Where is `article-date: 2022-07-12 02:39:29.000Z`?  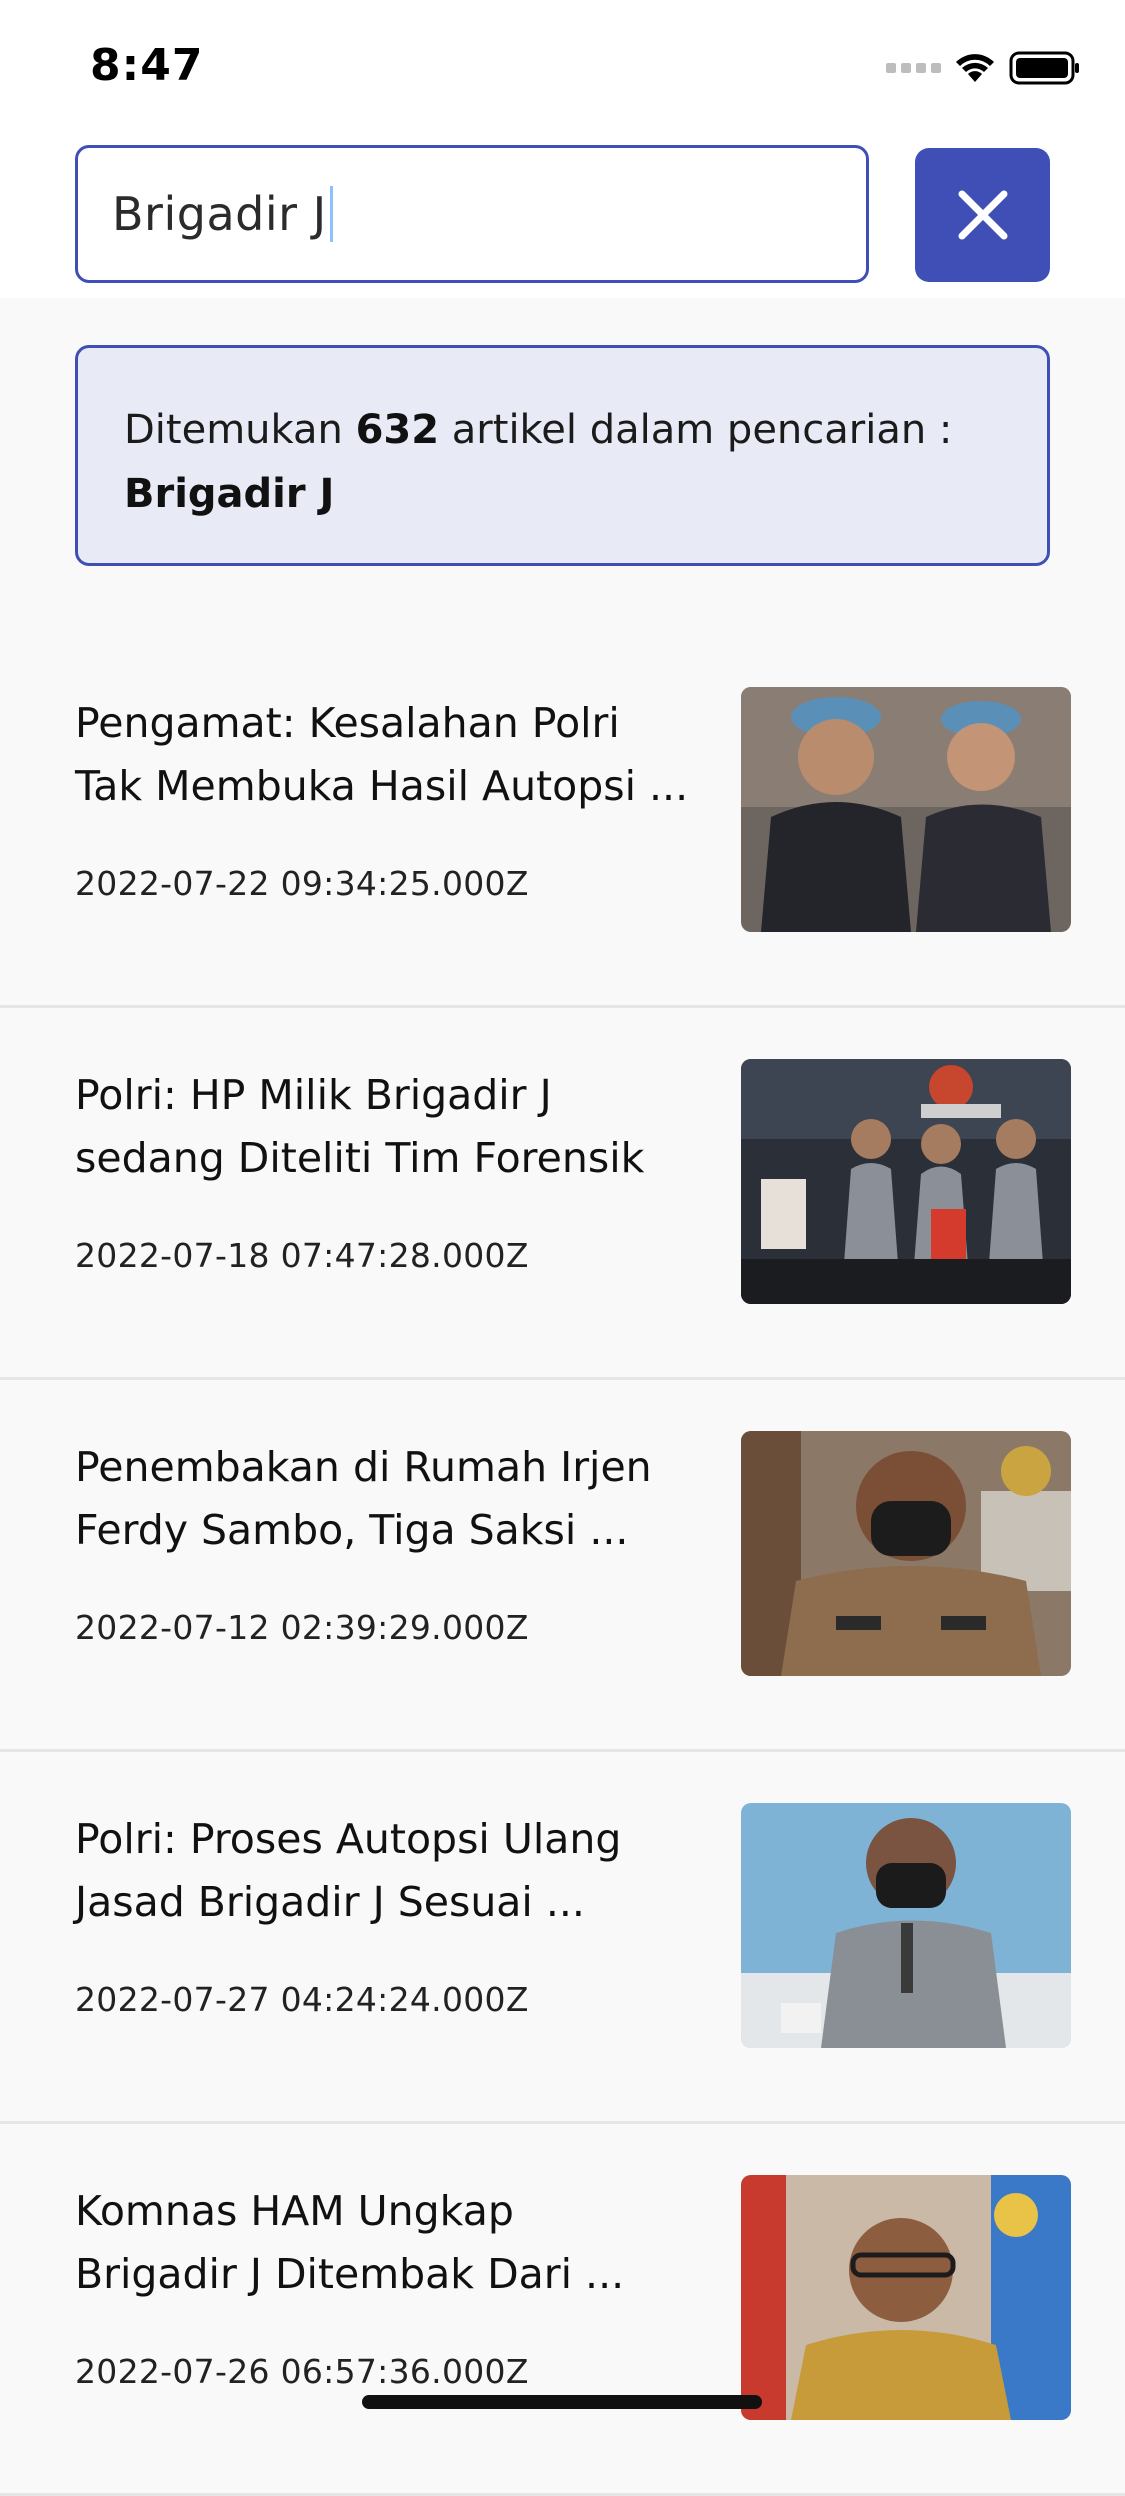
article-date: 2022-07-12 02:39:29.000Z is located at coordinates (302, 1627).